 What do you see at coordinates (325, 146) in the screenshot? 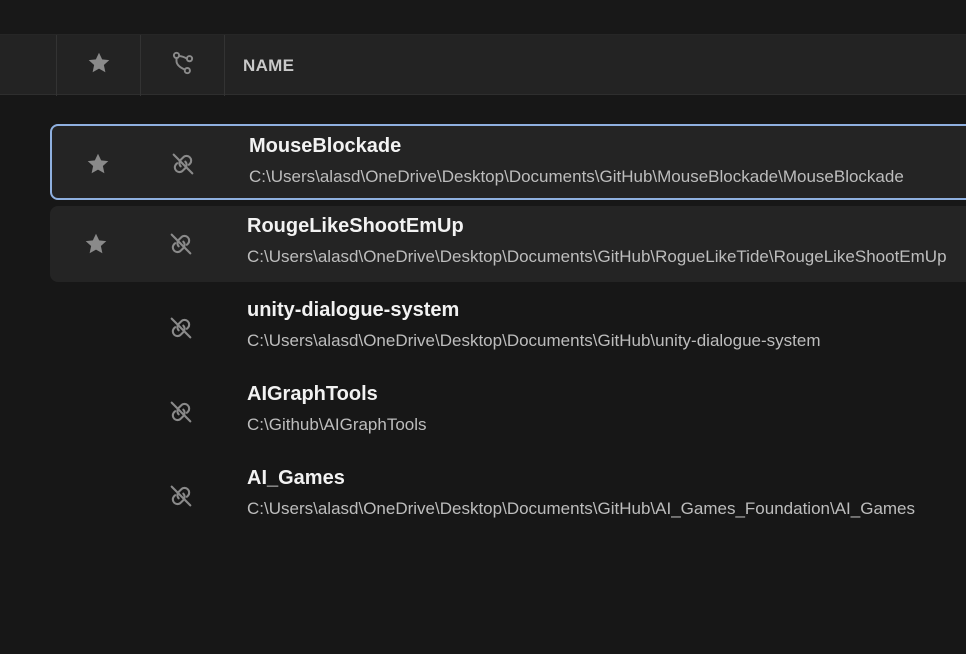
I see `project-name: MouseBlockade` at bounding box center [325, 146].